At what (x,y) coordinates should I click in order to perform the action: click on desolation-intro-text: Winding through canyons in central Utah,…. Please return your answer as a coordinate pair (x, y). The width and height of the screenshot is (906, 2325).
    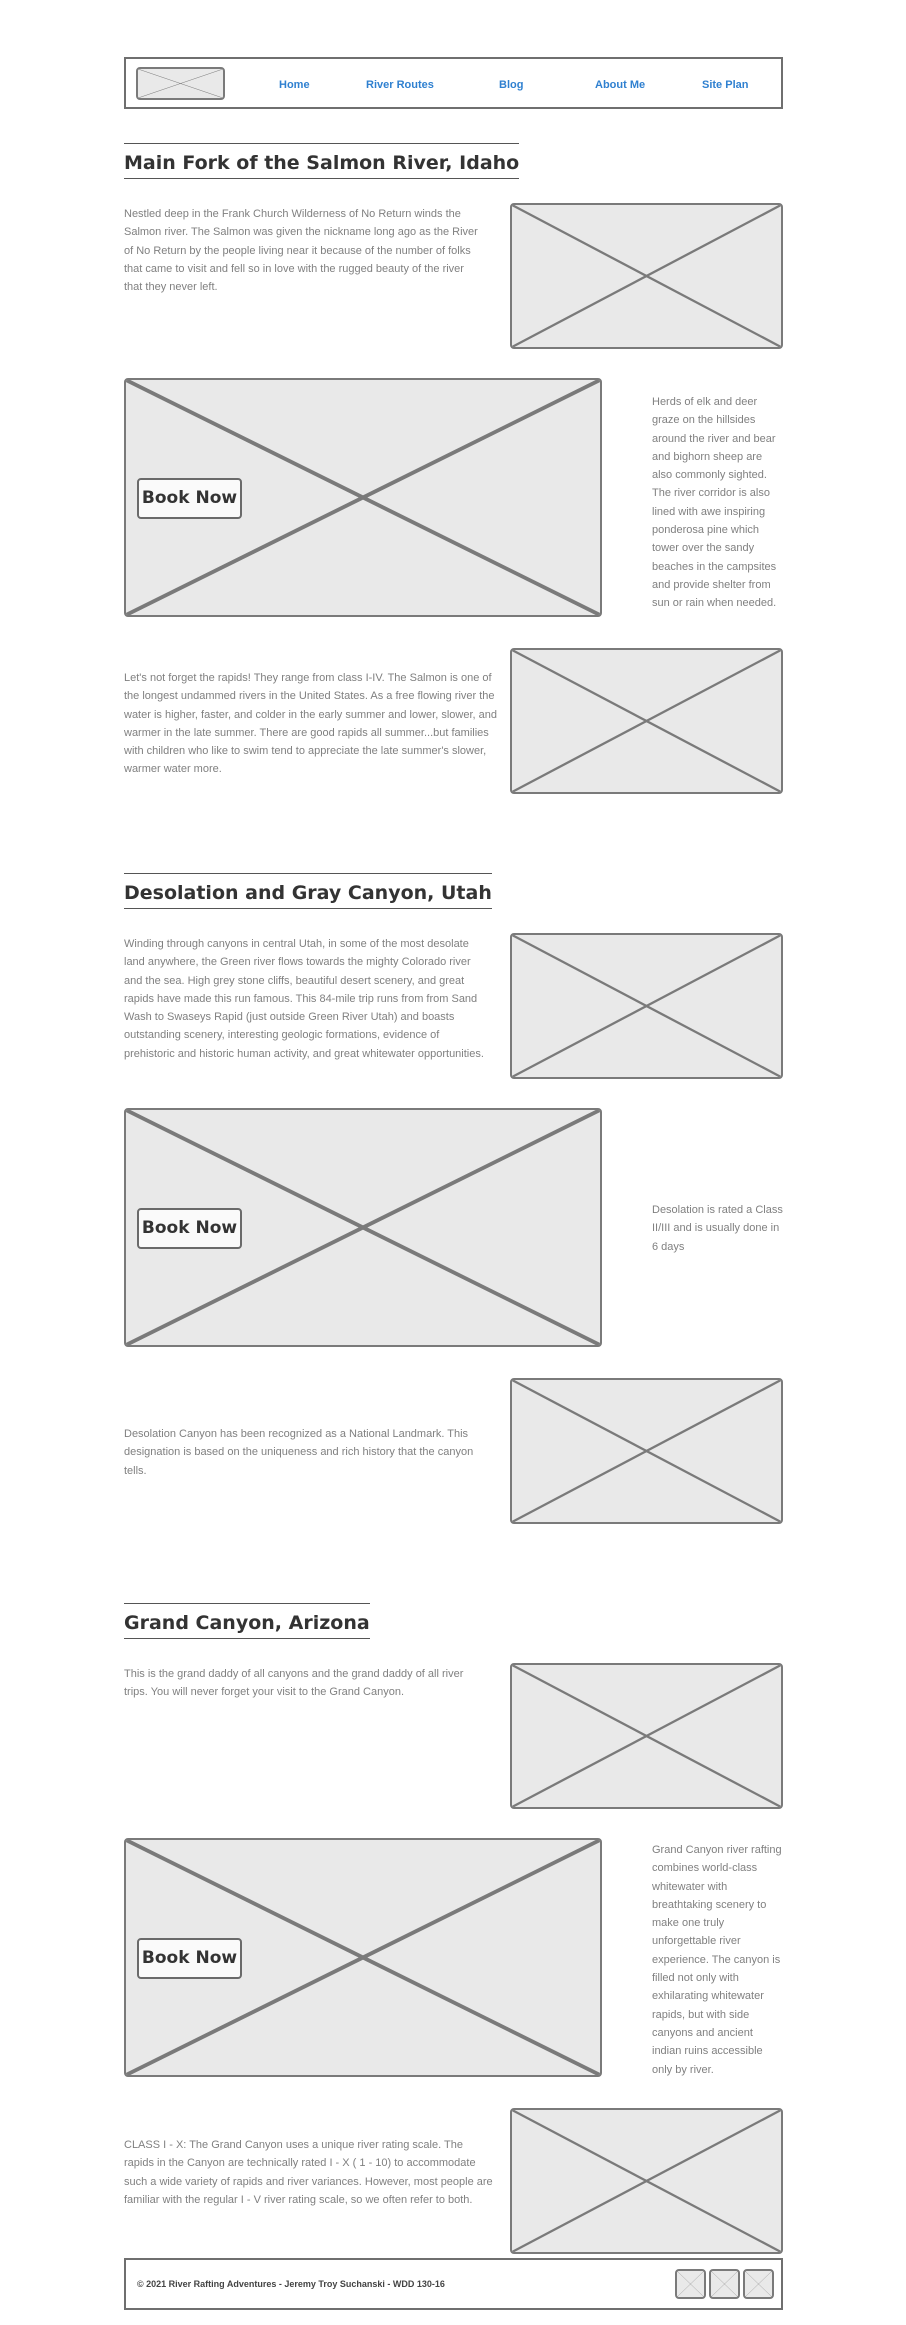
    Looking at the image, I should click on (304, 999).